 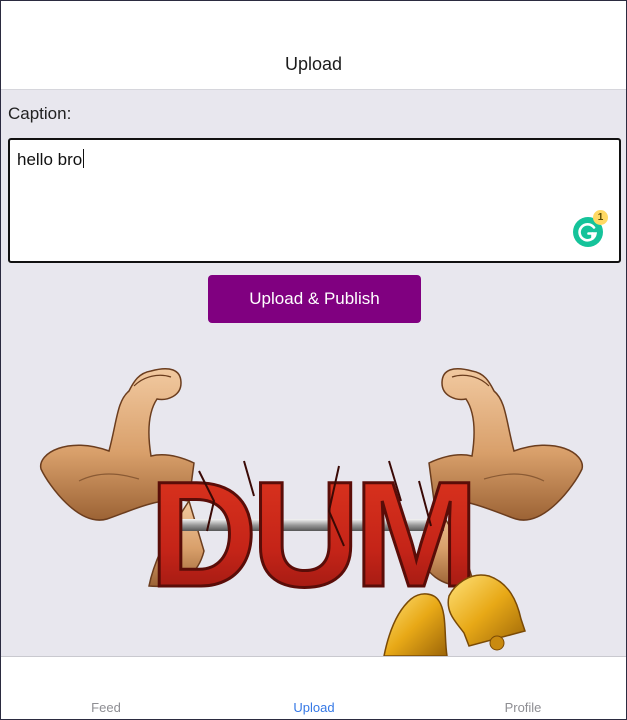 I want to click on upload-publish-button: Upload & Publish, so click(x=314, y=299).